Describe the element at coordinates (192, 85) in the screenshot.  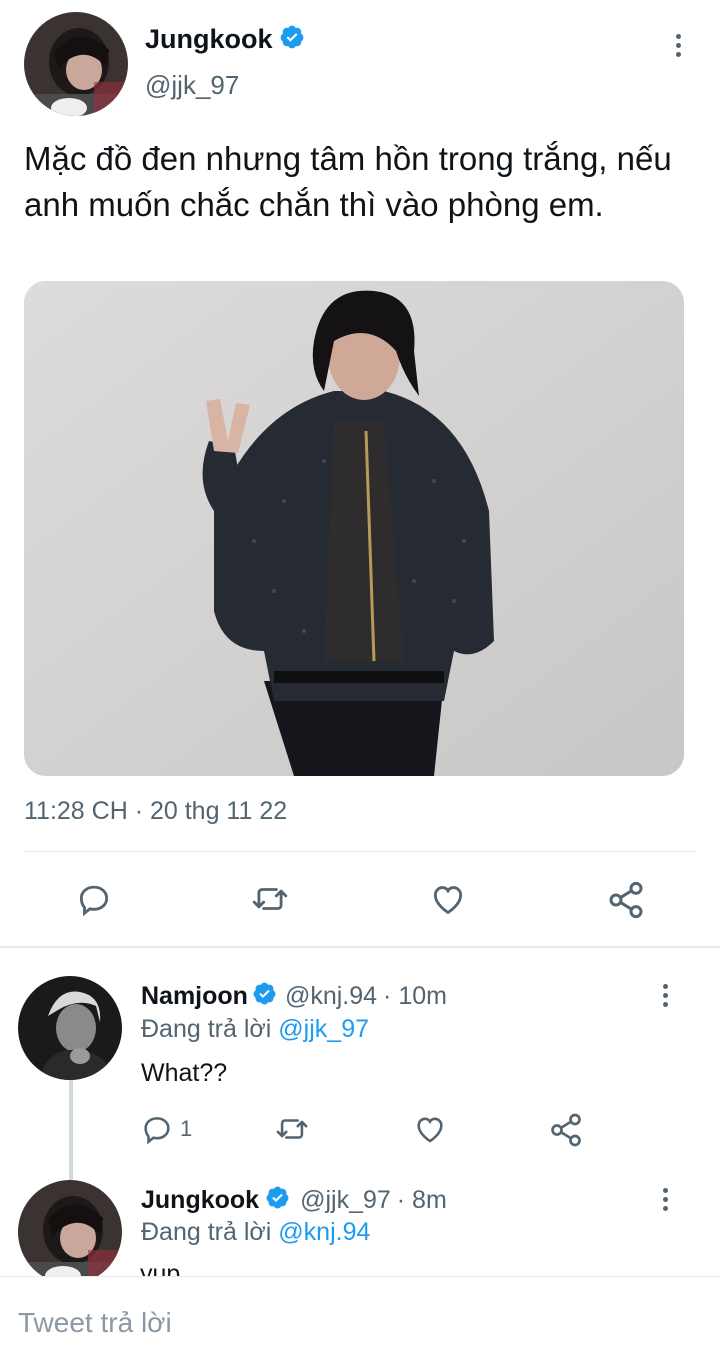
I see `author-handle: @jjk_97` at that location.